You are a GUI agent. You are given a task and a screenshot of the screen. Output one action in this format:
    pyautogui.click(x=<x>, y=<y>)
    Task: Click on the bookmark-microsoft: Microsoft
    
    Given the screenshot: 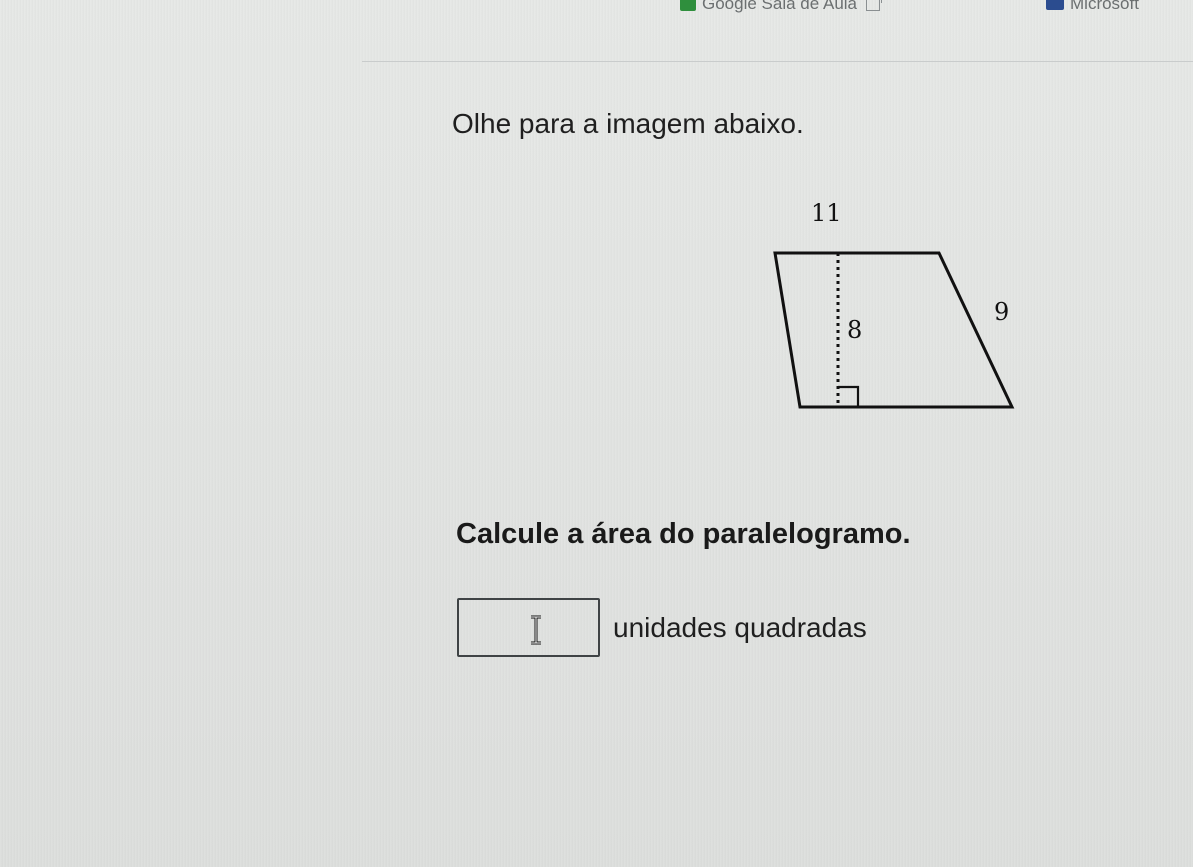 What is the action you would take?
    pyautogui.click(x=1092, y=7)
    